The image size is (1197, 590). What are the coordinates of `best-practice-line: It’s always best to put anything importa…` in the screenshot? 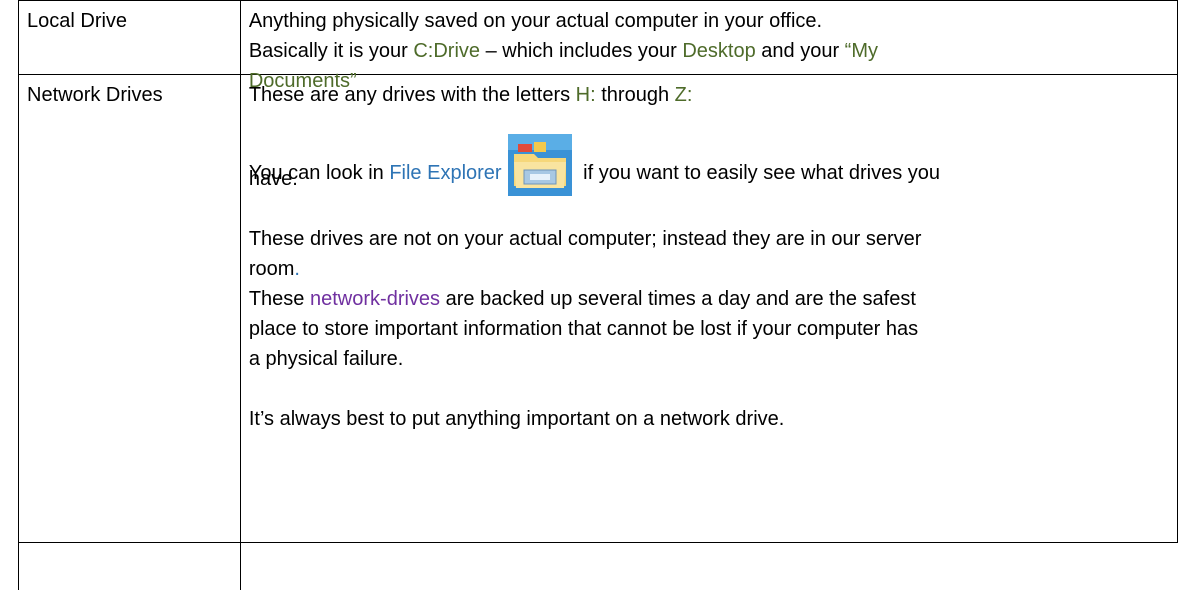 It's located at (516, 419).